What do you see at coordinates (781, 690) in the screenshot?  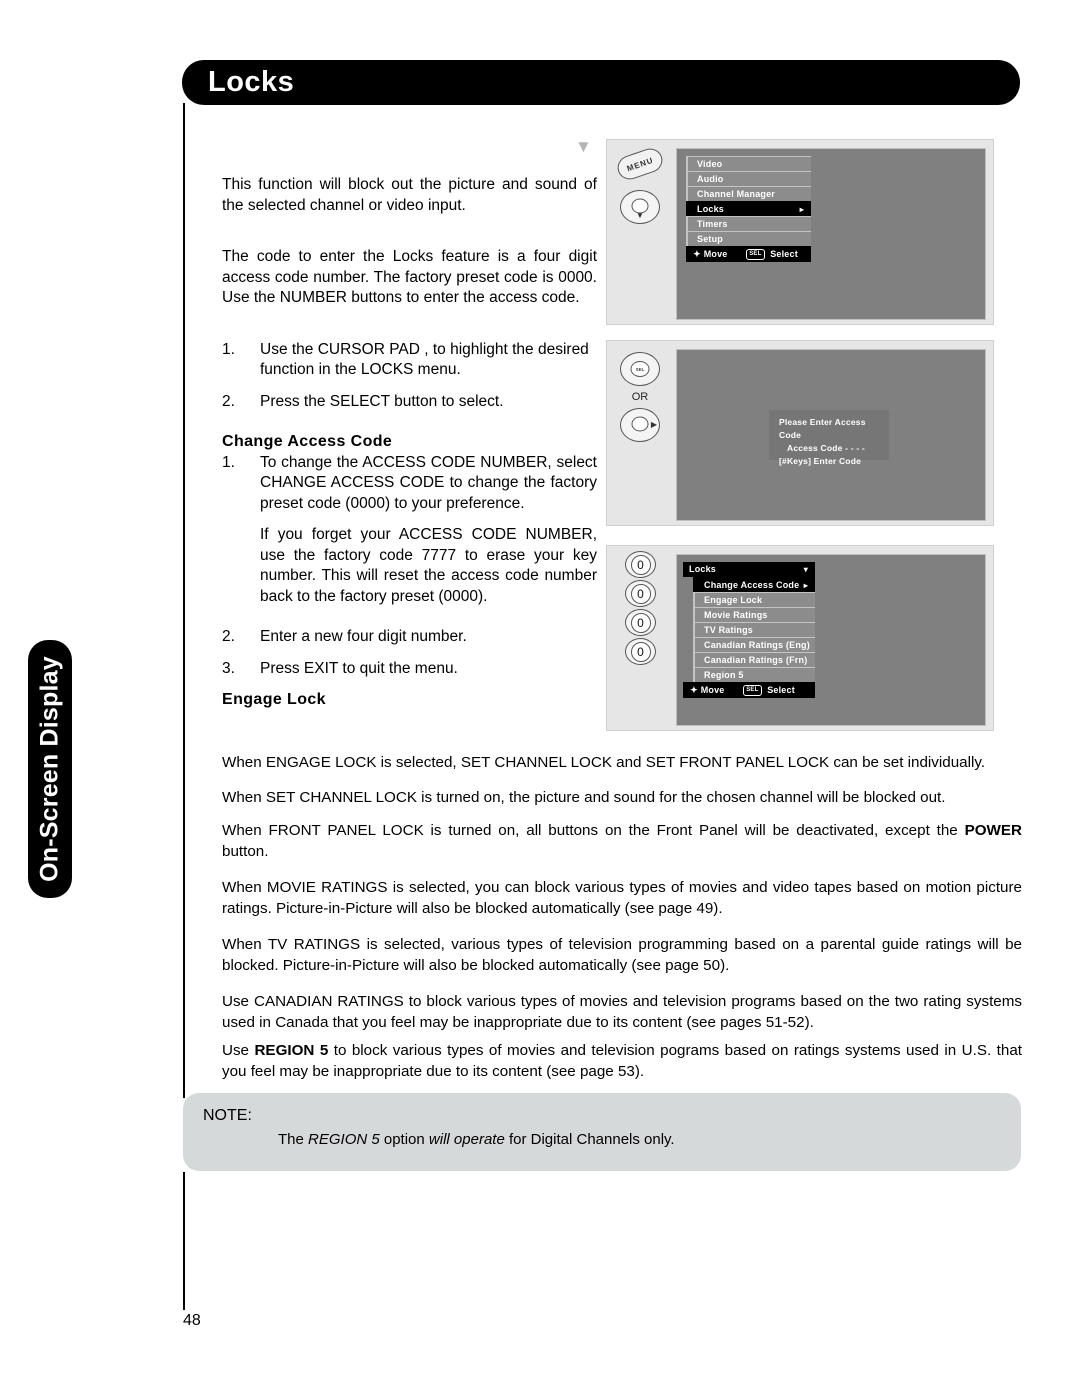 I see `figure-3-footer-select-label: Select` at bounding box center [781, 690].